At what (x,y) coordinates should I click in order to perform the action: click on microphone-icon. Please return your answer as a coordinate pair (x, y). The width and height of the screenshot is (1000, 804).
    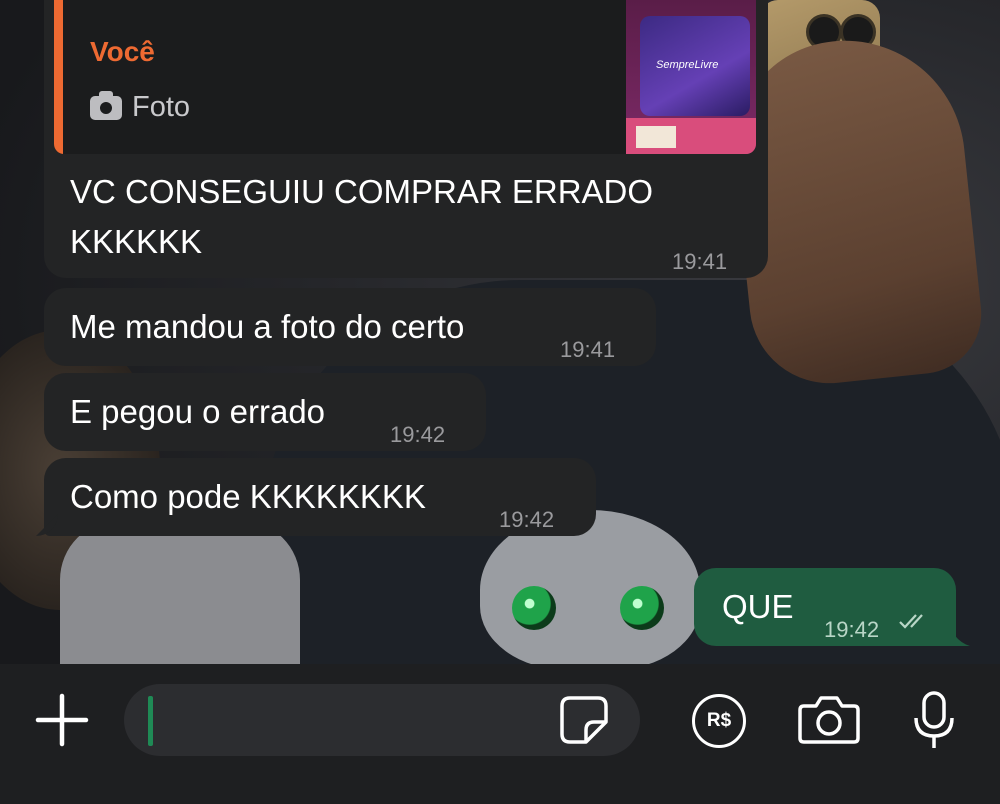
    Looking at the image, I should click on (934, 721).